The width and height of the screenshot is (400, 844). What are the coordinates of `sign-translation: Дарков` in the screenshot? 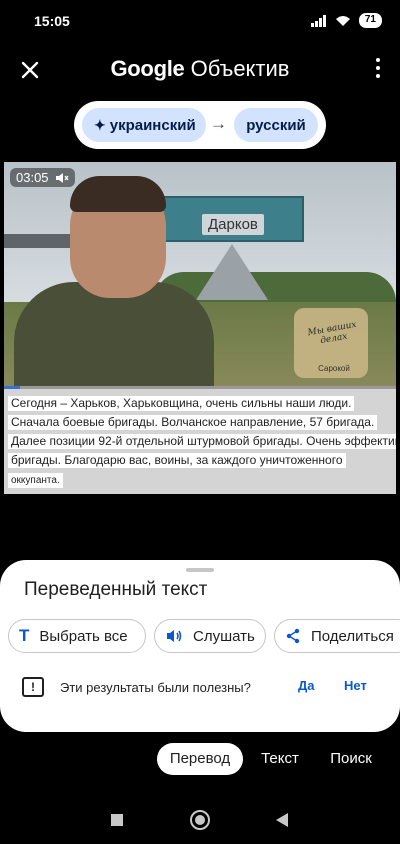 It's located at (233, 224).